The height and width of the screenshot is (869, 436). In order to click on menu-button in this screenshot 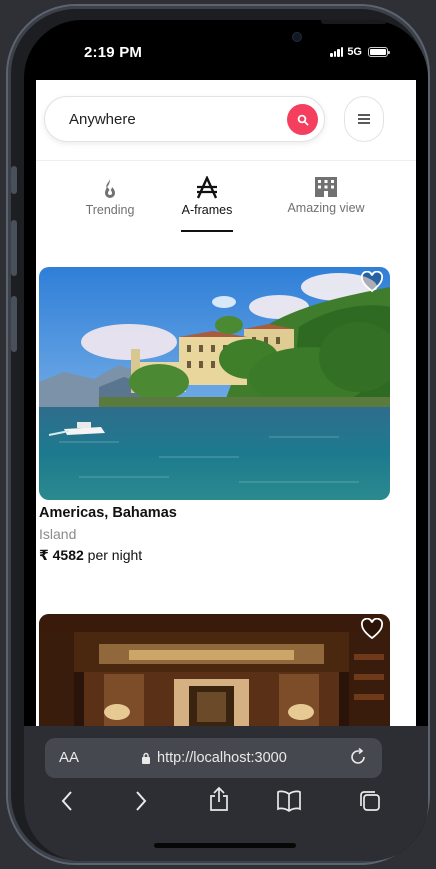, I will do `click(364, 119)`.